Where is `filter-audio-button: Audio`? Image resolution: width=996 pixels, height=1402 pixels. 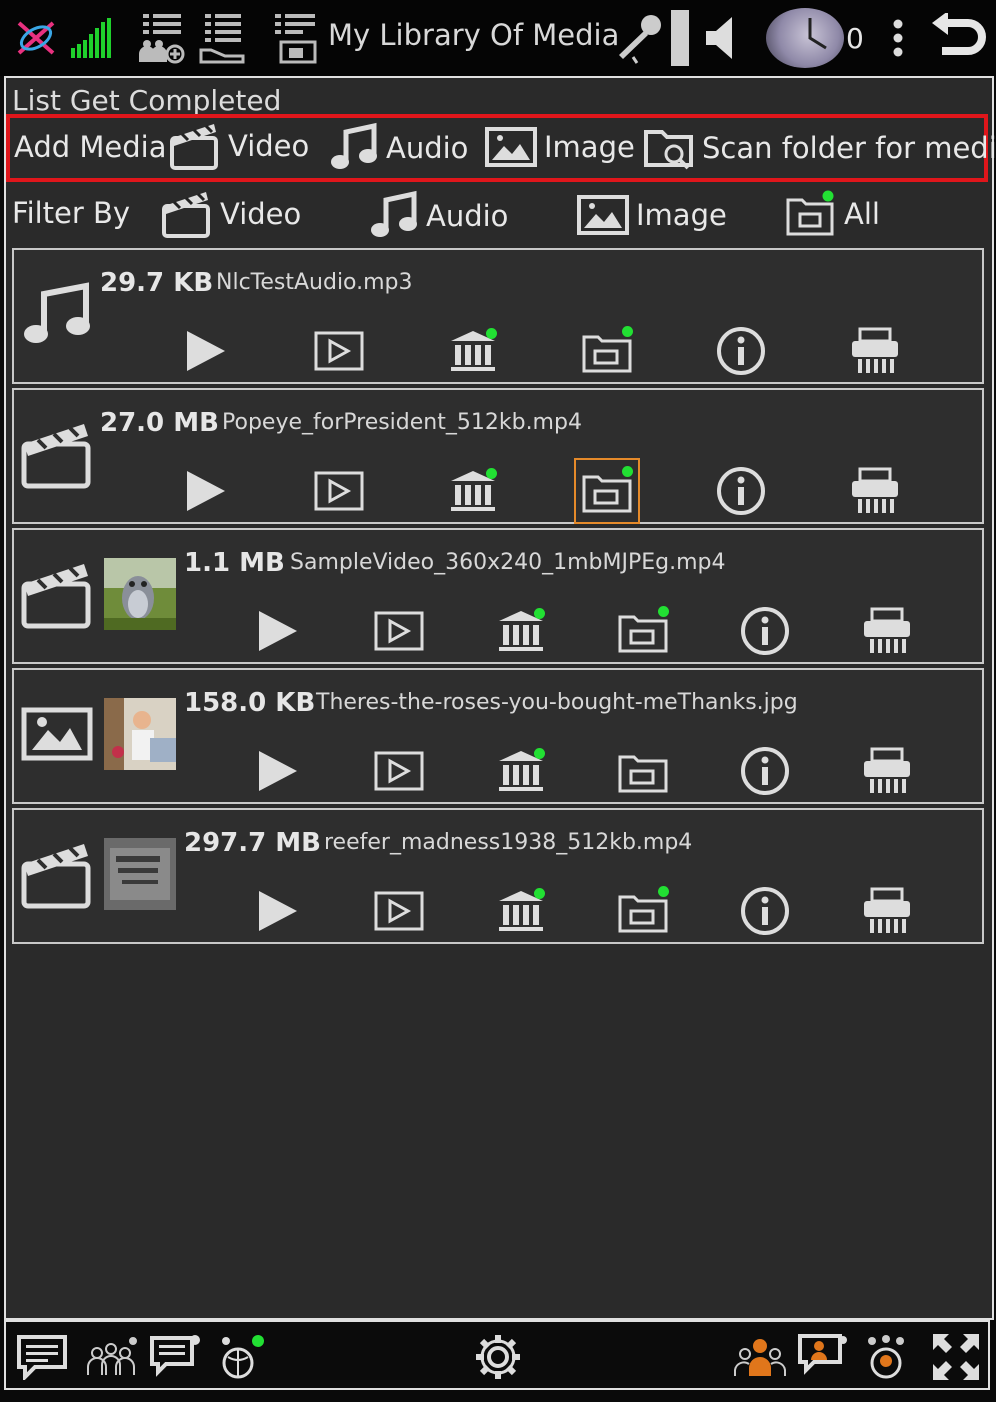
filter-audio-button: Audio is located at coordinates (438, 216).